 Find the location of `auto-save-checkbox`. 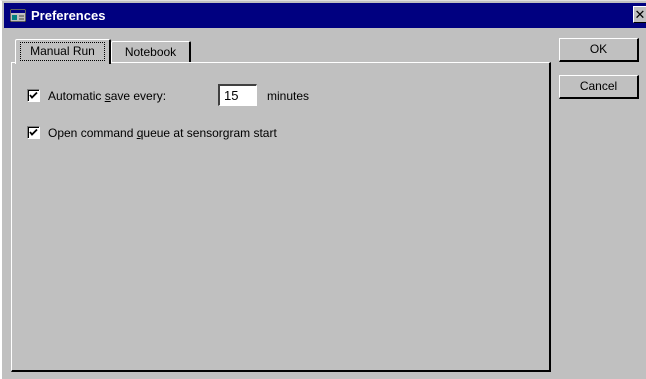

auto-save-checkbox is located at coordinates (33, 95).